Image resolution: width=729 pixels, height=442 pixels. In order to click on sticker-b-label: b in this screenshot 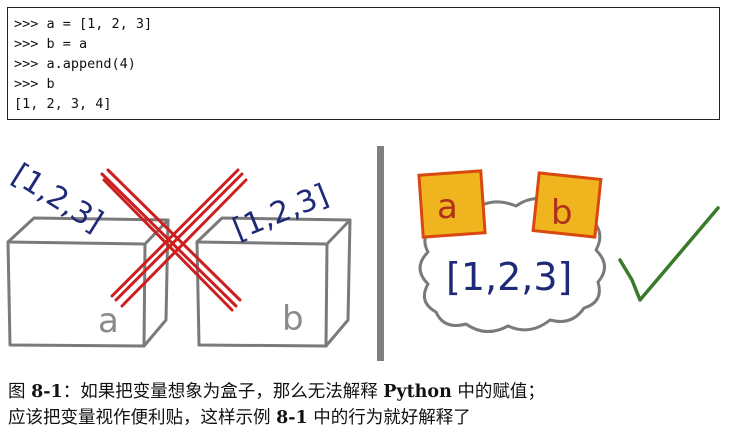, I will do `click(562, 213)`.